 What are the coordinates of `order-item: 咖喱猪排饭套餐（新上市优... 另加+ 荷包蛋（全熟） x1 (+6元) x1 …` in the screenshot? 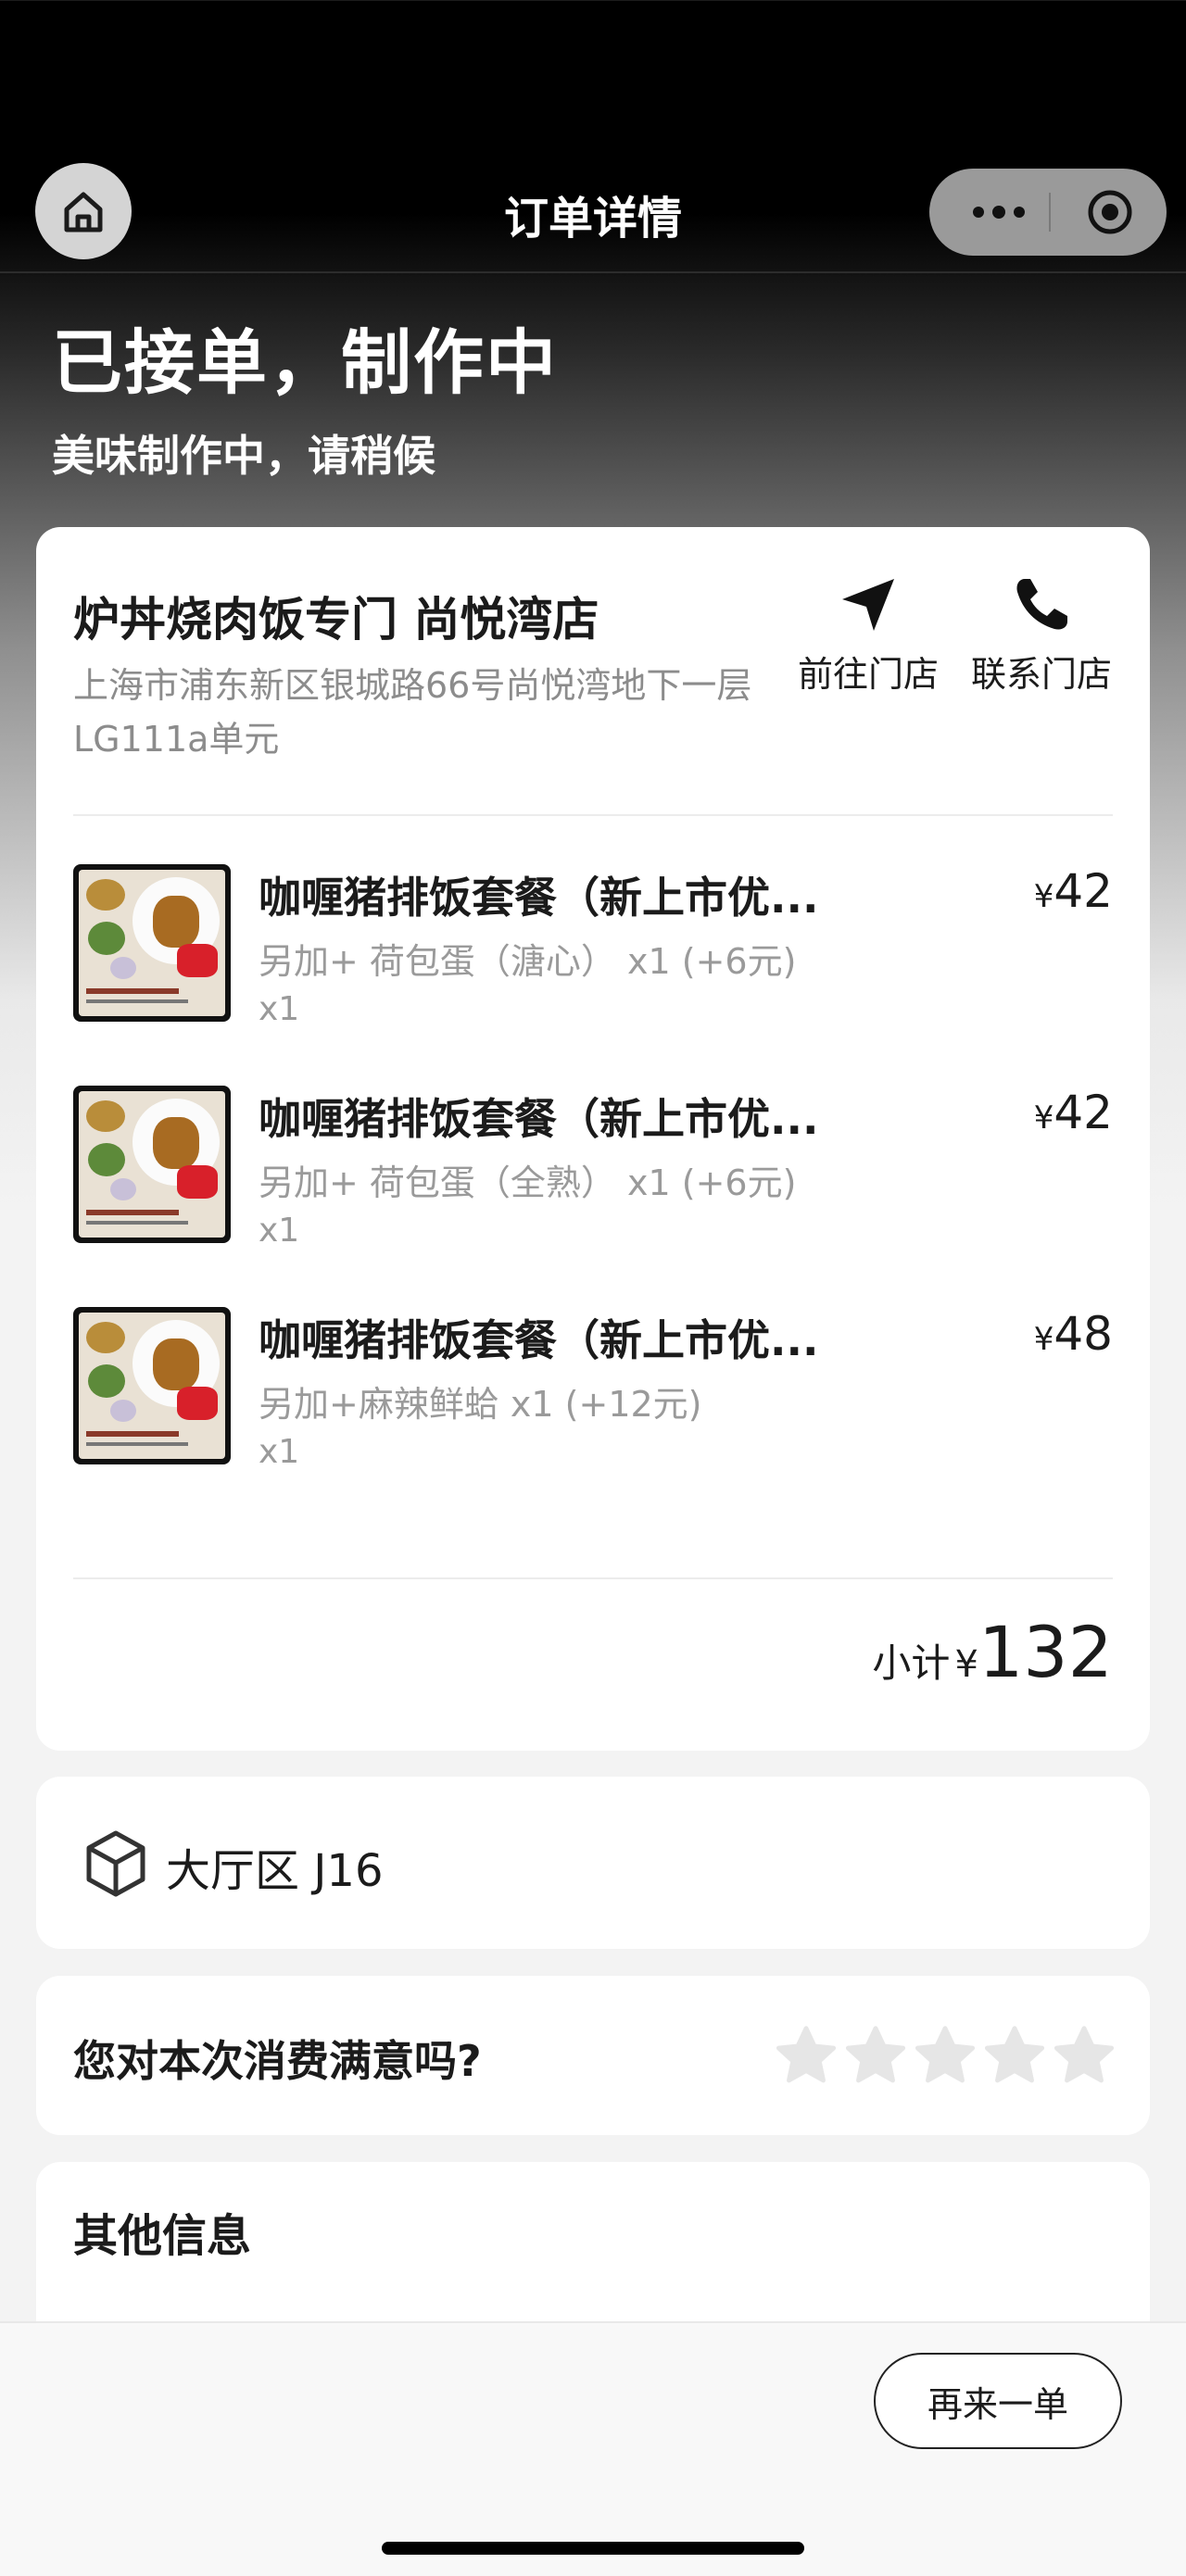 It's located at (593, 1178).